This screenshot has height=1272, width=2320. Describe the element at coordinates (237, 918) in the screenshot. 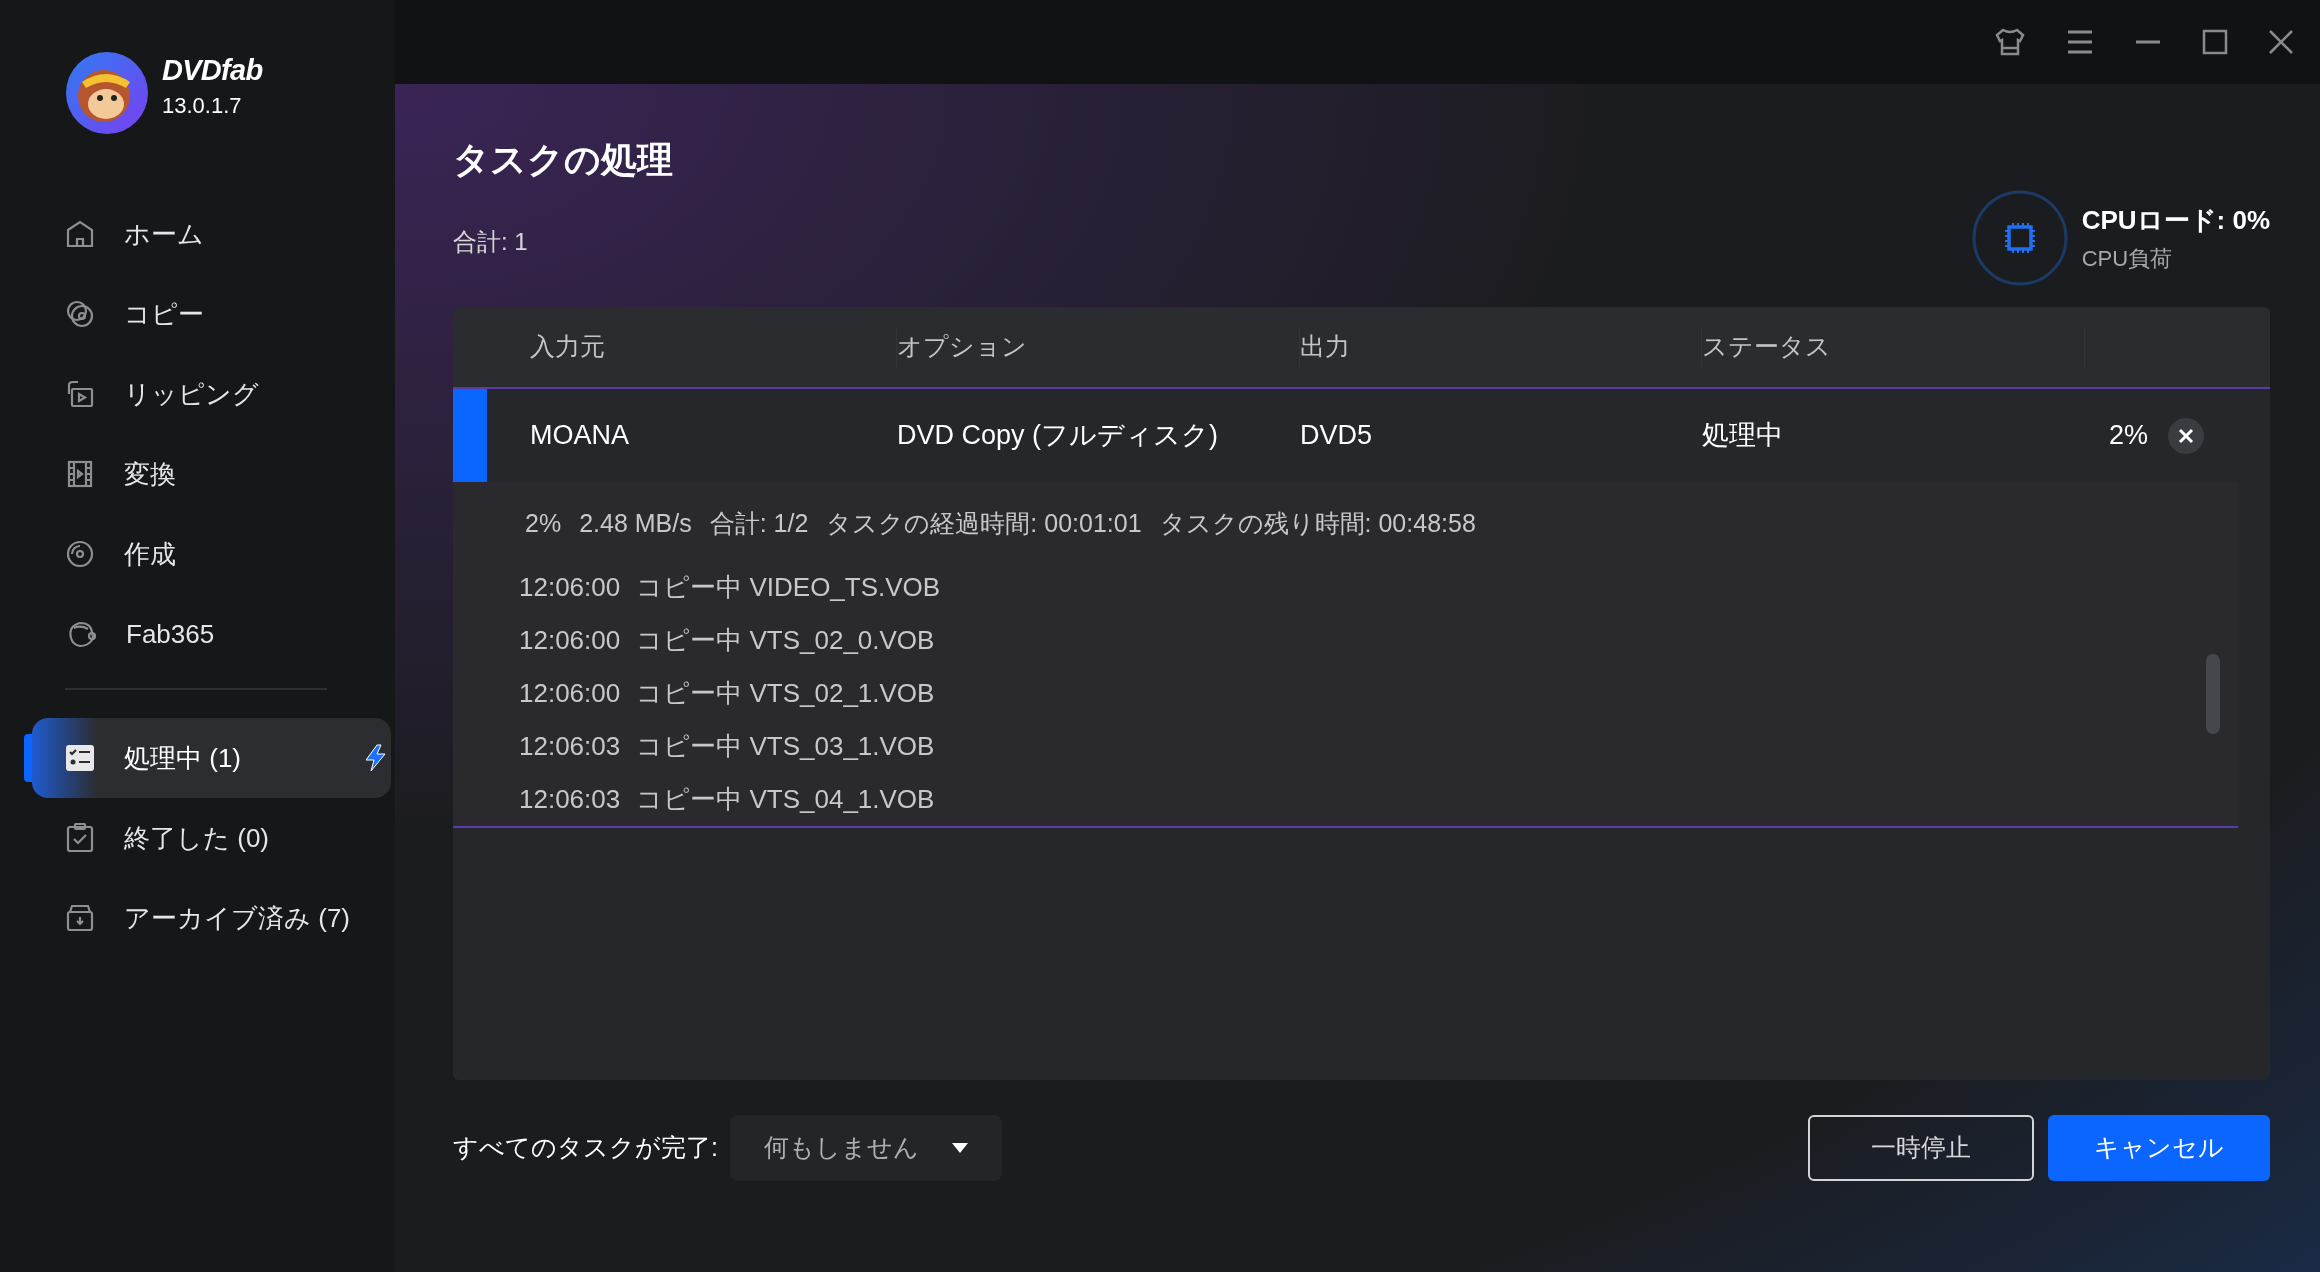

I see `sidebar-item: アーカイブ済み (7)` at that location.